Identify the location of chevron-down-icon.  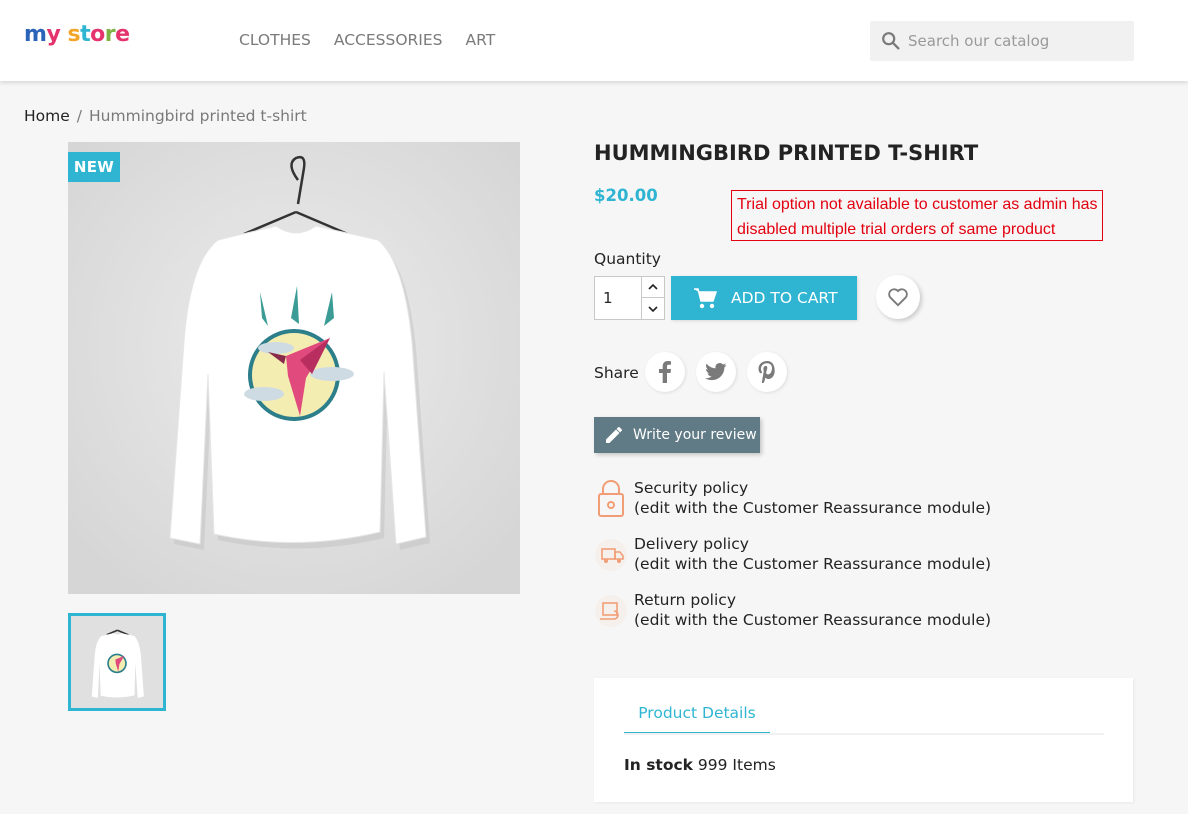
(653, 308).